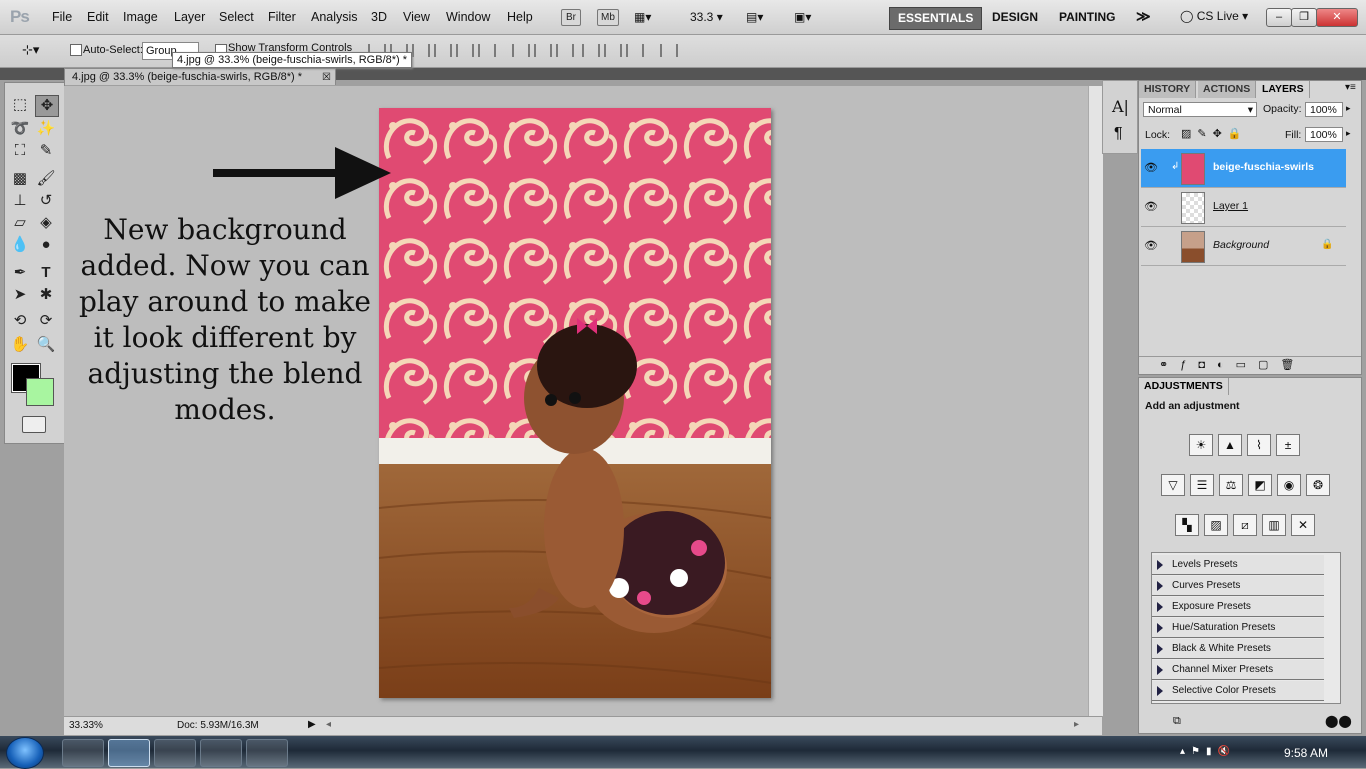 This screenshot has height=769, width=1366. Describe the element at coordinates (334, 17) in the screenshot. I see `menu-analysis: Analysis` at that location.